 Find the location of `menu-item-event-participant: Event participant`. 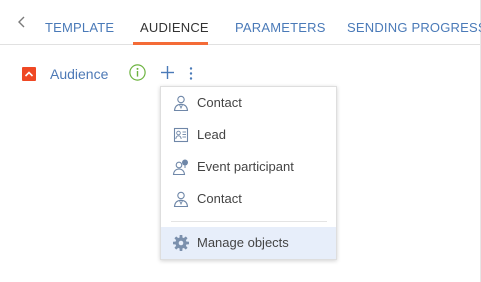

menu-item-event-participant: Event participant is located at coordinates (248, 167).